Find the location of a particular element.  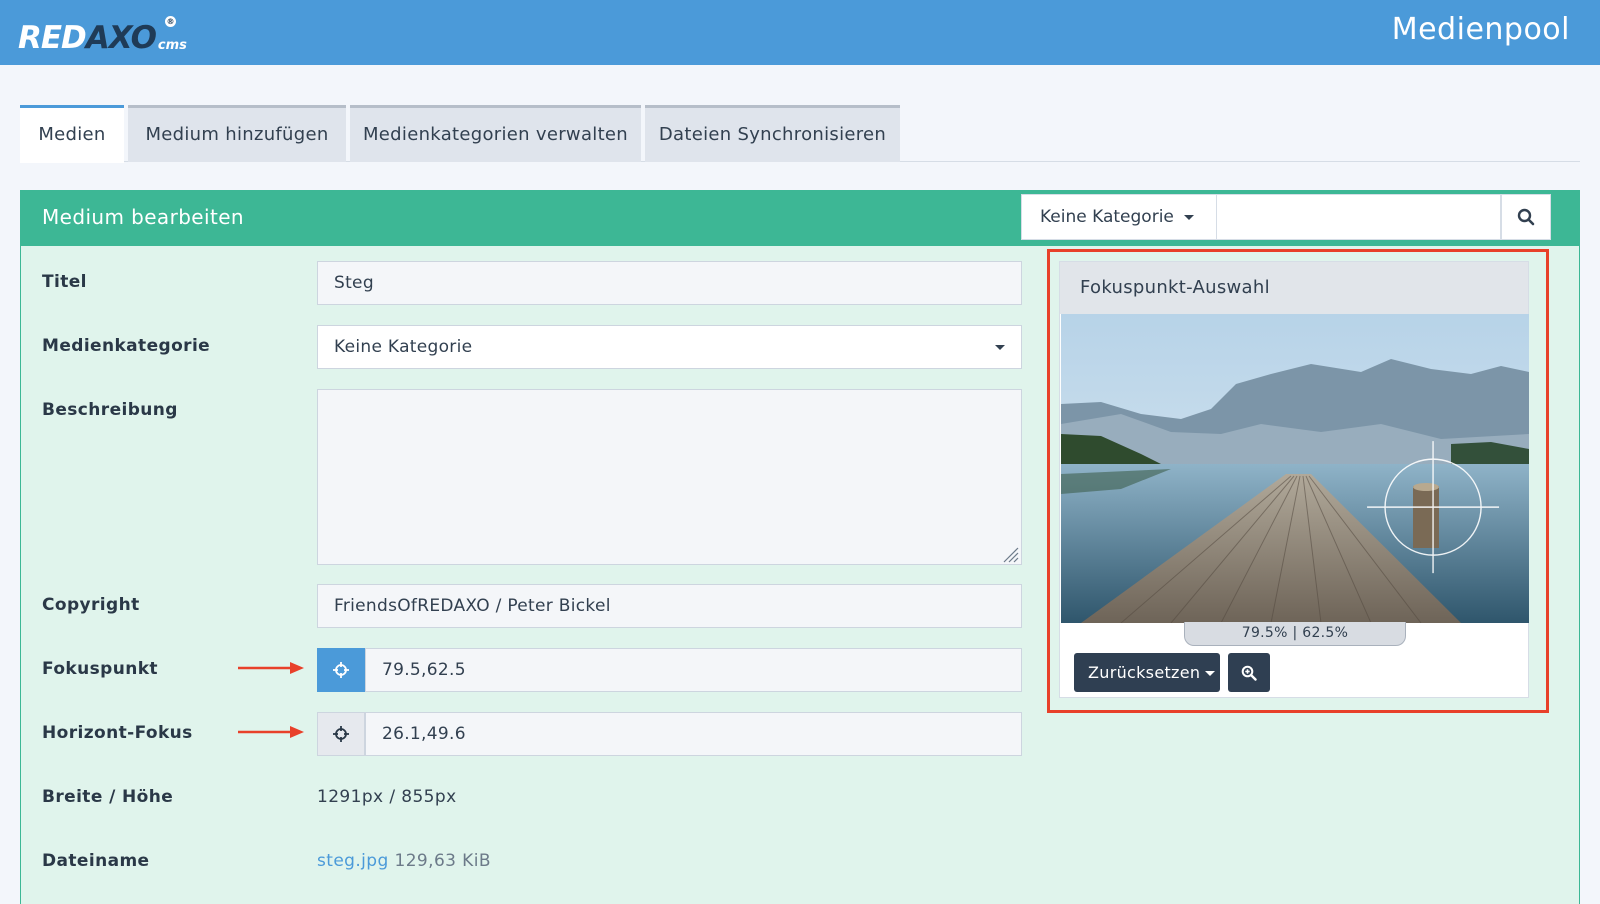

category-filter-select: Keine Kategorie is located at coordinates (1119, 217).